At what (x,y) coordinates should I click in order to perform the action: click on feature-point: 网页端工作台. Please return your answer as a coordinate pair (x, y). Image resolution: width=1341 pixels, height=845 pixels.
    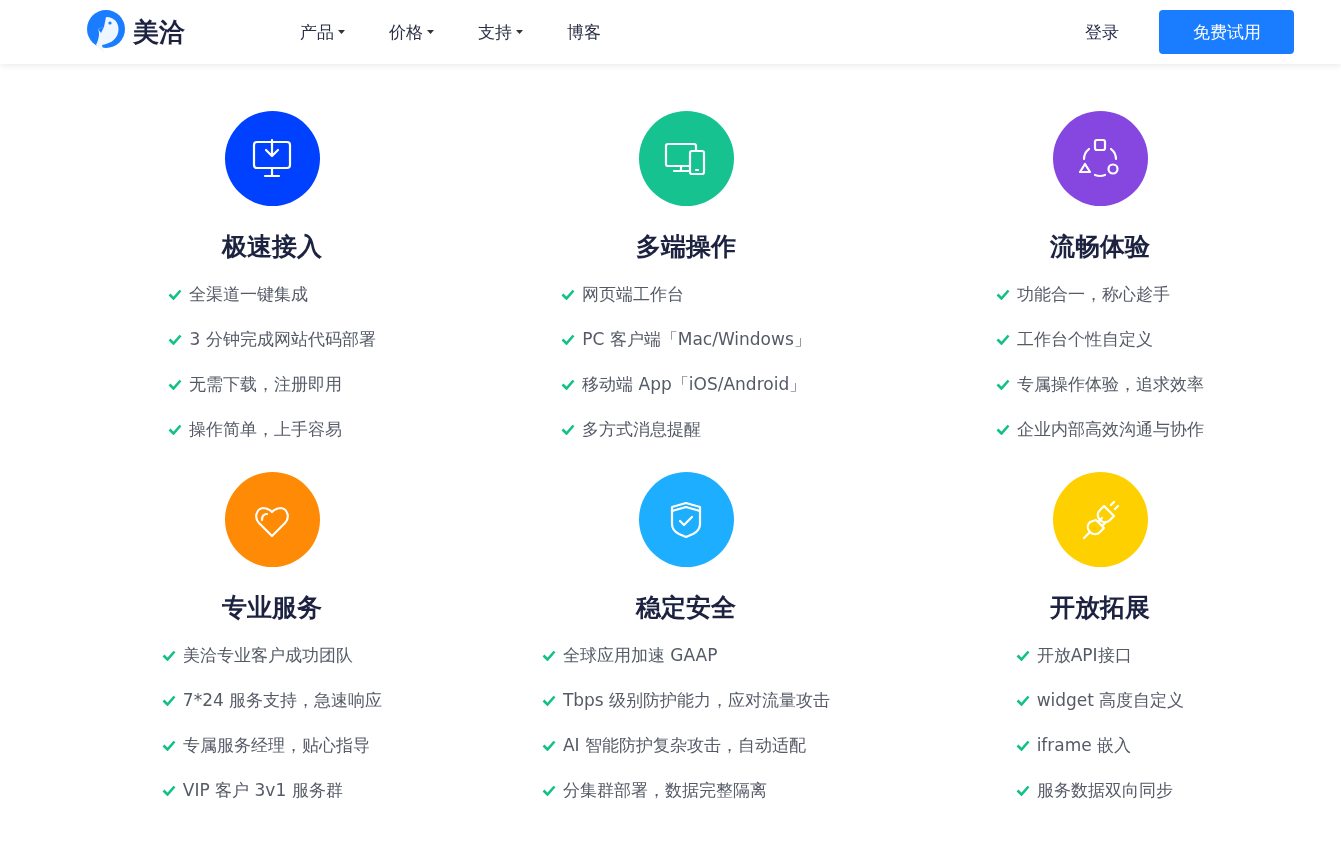
    Looking at the image, I should click on (633, 294).